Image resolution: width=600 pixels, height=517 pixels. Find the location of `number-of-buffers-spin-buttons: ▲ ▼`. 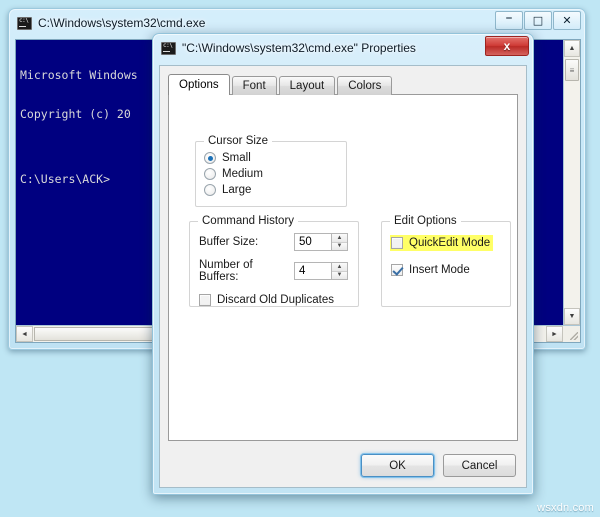

number-of-buffers-spin-buttons: ▲ ▼ is located at coordinates (340, 271).